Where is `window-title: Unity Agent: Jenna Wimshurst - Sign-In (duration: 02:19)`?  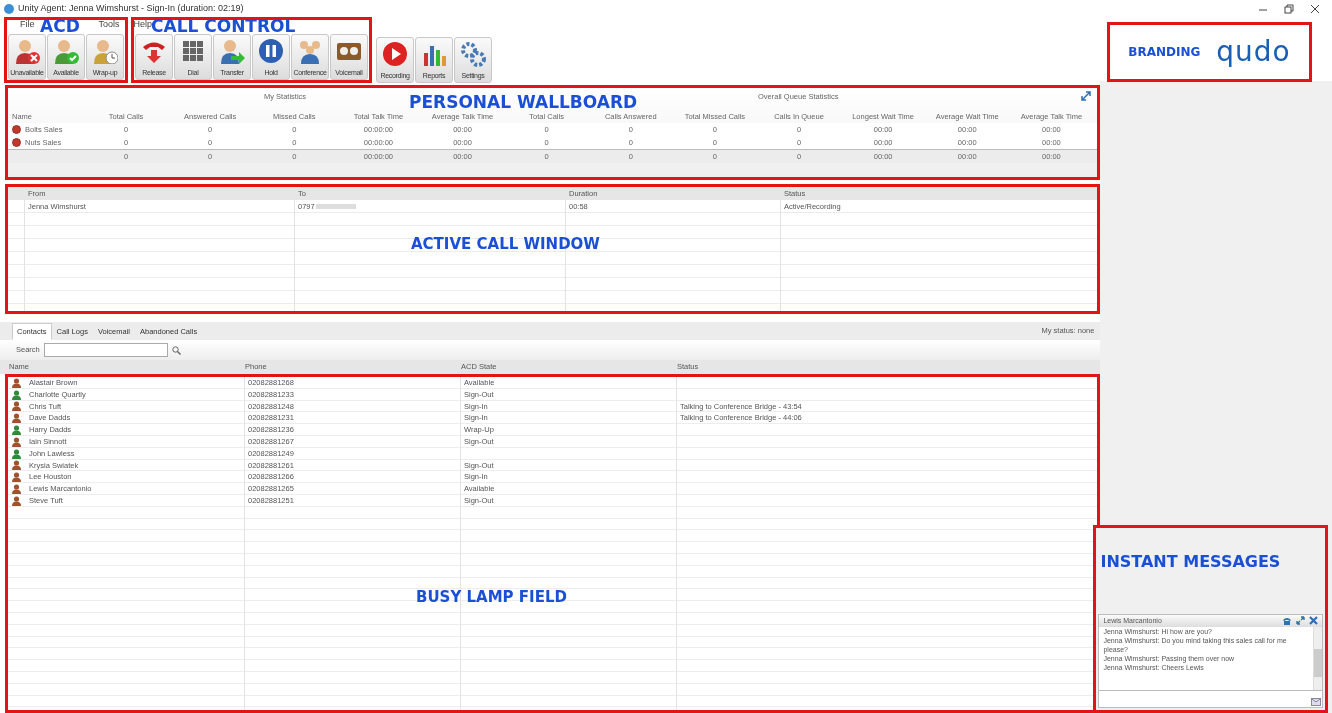
window-title: Unity Agent: Jenna Wimshurst - Sign-In (duration: 02:19) is located at coordinates (131, 9).